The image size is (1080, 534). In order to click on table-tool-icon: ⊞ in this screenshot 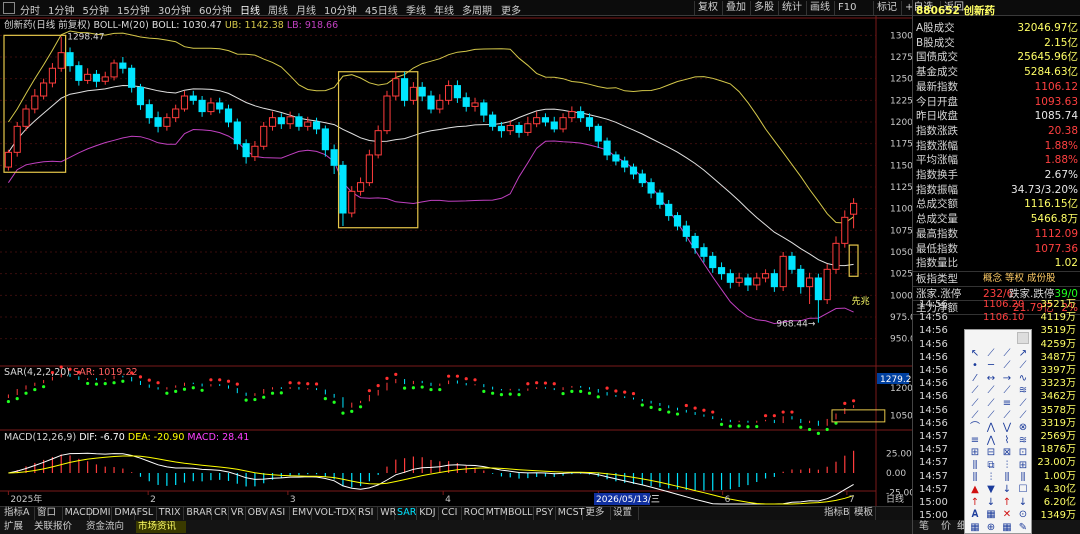, I will do `click(1023, 466)`.